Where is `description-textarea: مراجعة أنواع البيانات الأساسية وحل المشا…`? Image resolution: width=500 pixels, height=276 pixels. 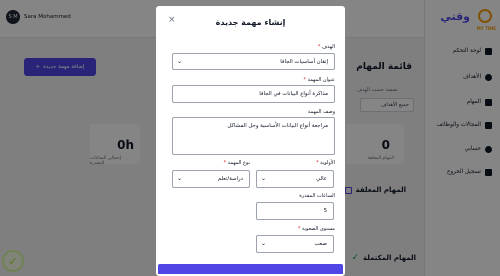 description-textarea: مراجعة أنواع البيانات الأساسية وحل المشا… is located at coordinates (253, 136).